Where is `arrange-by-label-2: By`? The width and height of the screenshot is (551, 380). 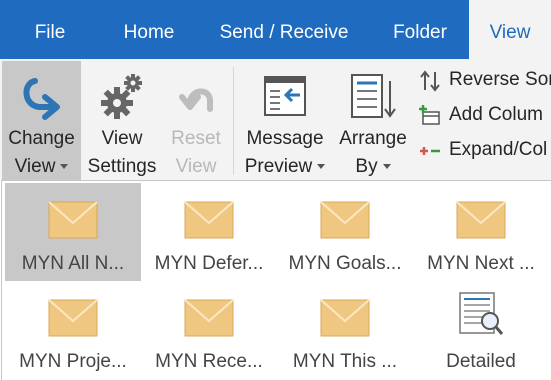
arrange-by-label-2: By is located at coordinates (373, 167).